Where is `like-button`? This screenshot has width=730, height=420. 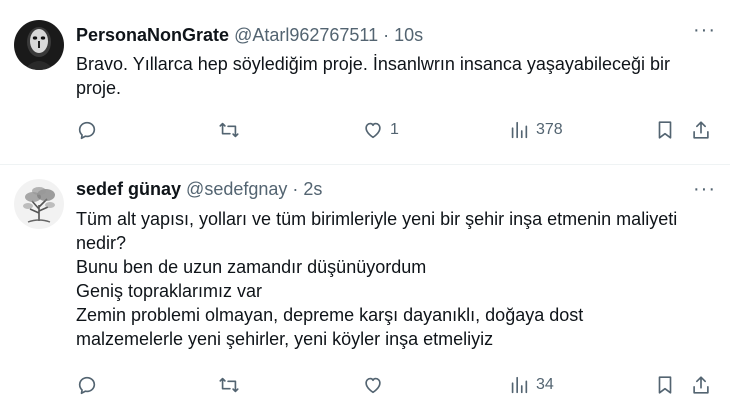
like-button is located at coordinates (373, 385).